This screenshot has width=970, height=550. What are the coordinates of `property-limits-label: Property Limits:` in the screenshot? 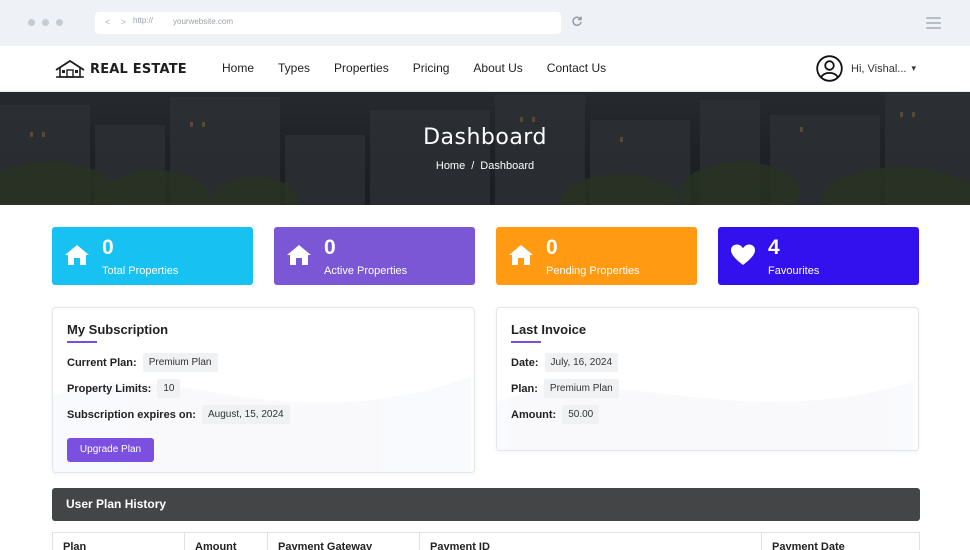 It's located at (109, 388).